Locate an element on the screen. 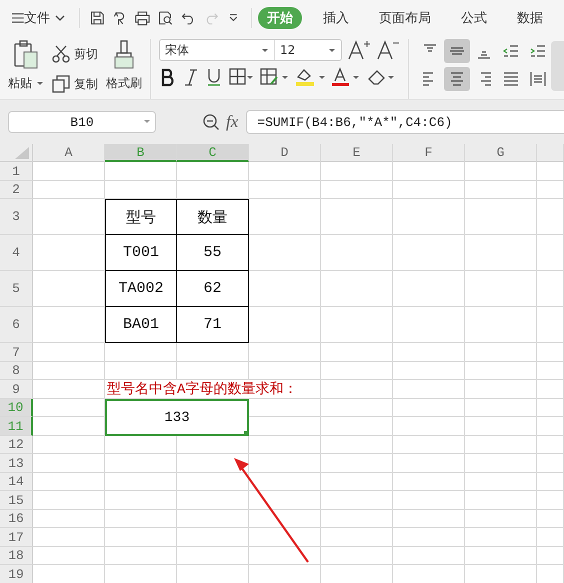 This screenshot has width=564, height=583. ribbon-tab: 开始 is located at coordinates (280, 17).